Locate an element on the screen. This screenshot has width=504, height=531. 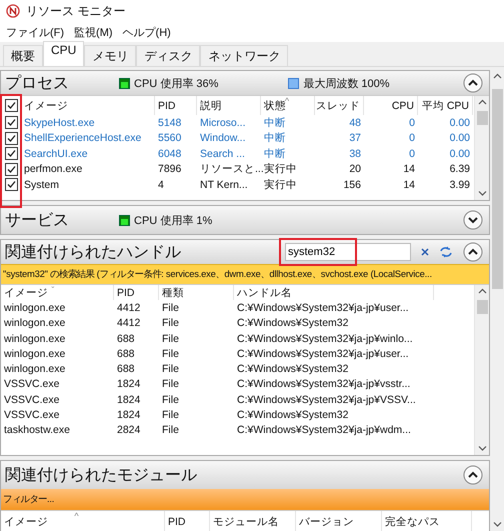
legend-label: CPU 使用率 1% is located at coordinates (173, 221).